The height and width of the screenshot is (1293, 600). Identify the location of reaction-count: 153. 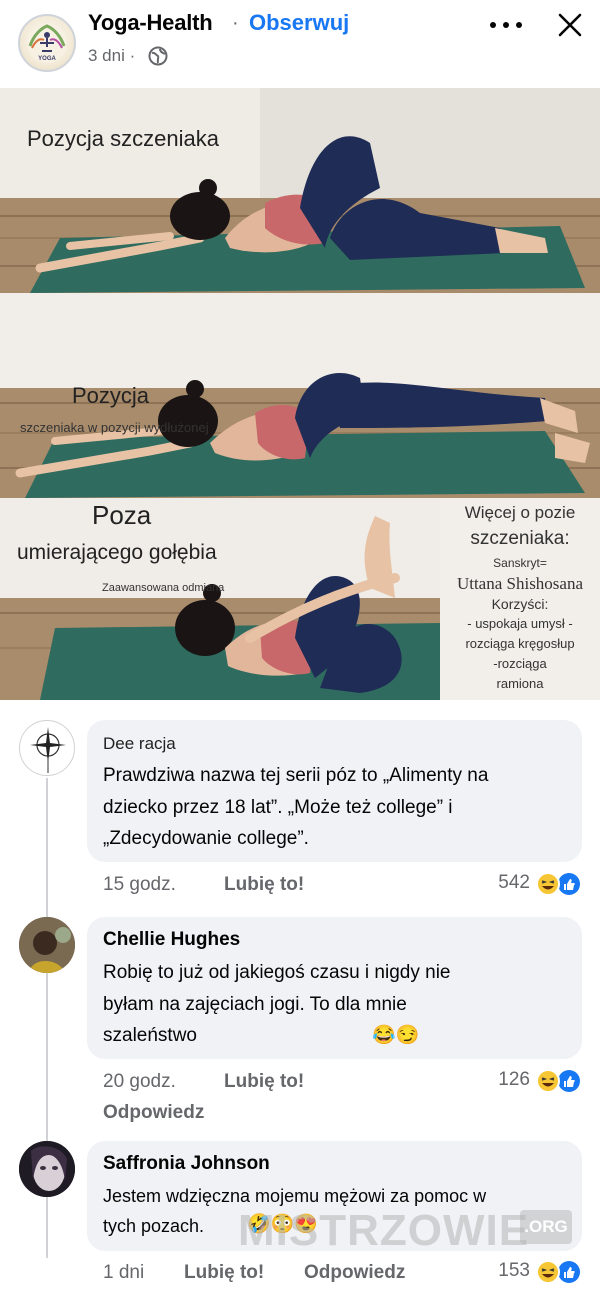
(500, 1271).